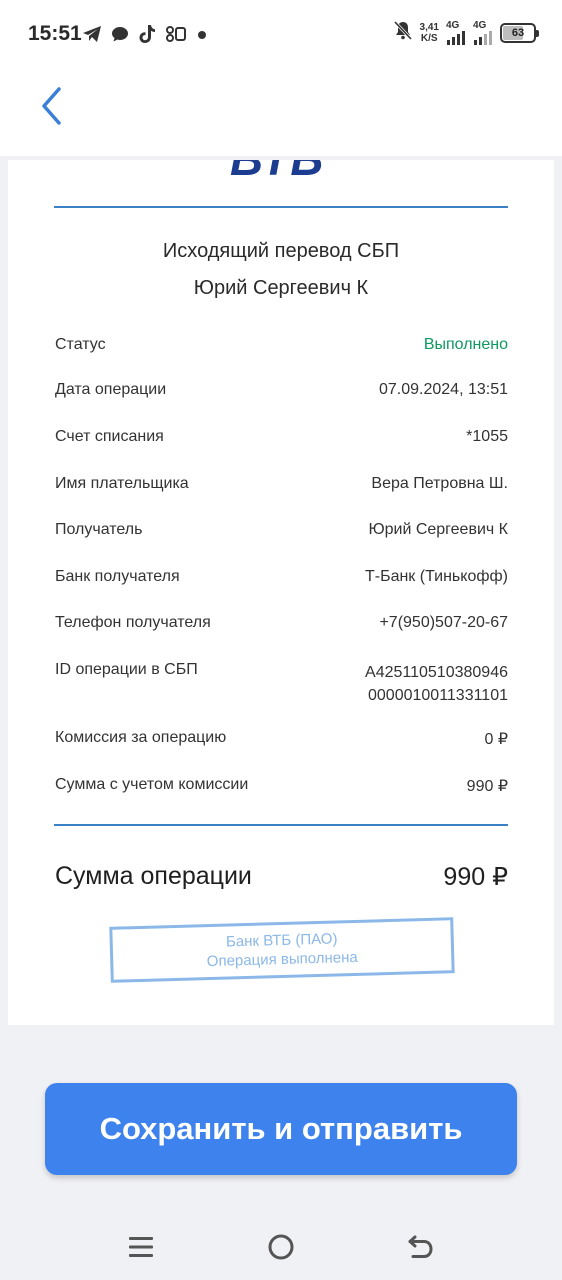  Describe the element at coordinates (281, 1129) in the screenshot. I see `save-and-send-button: Сохранить и отправить` at that location.